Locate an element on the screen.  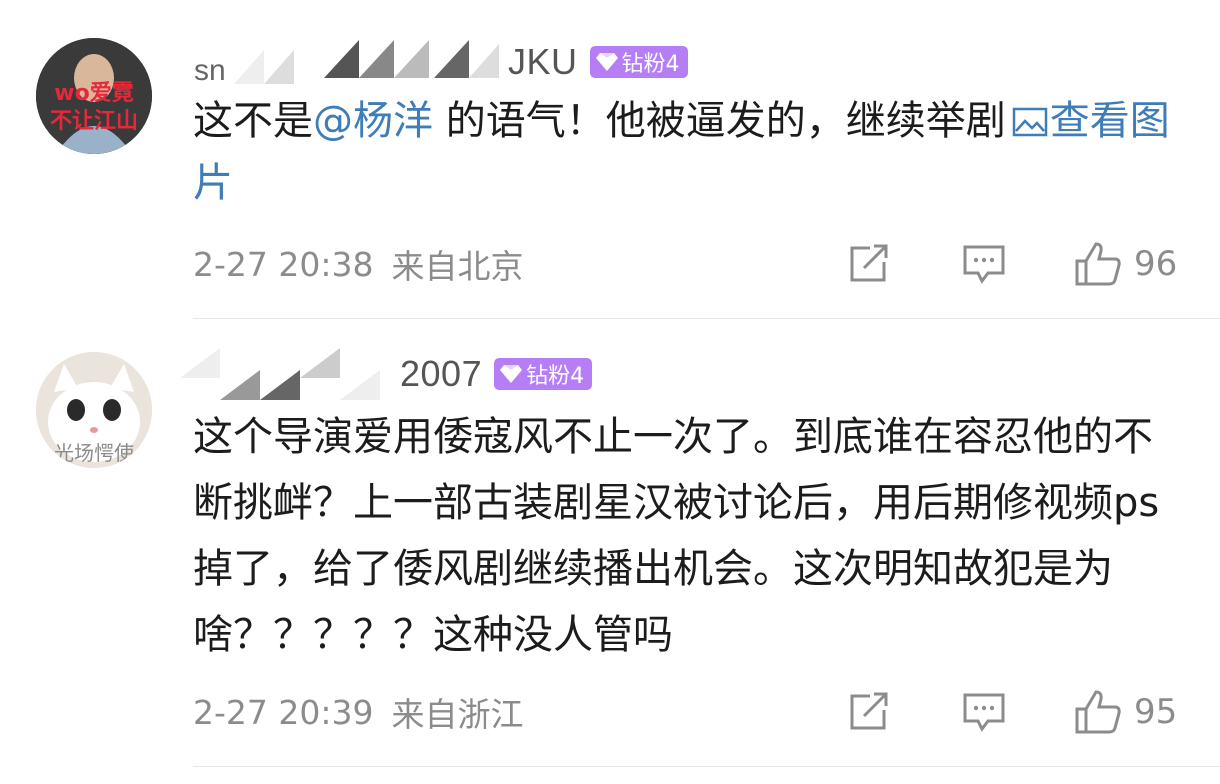
avatar: wo爱霓 不让江山 is located at coordinates (94, 96).